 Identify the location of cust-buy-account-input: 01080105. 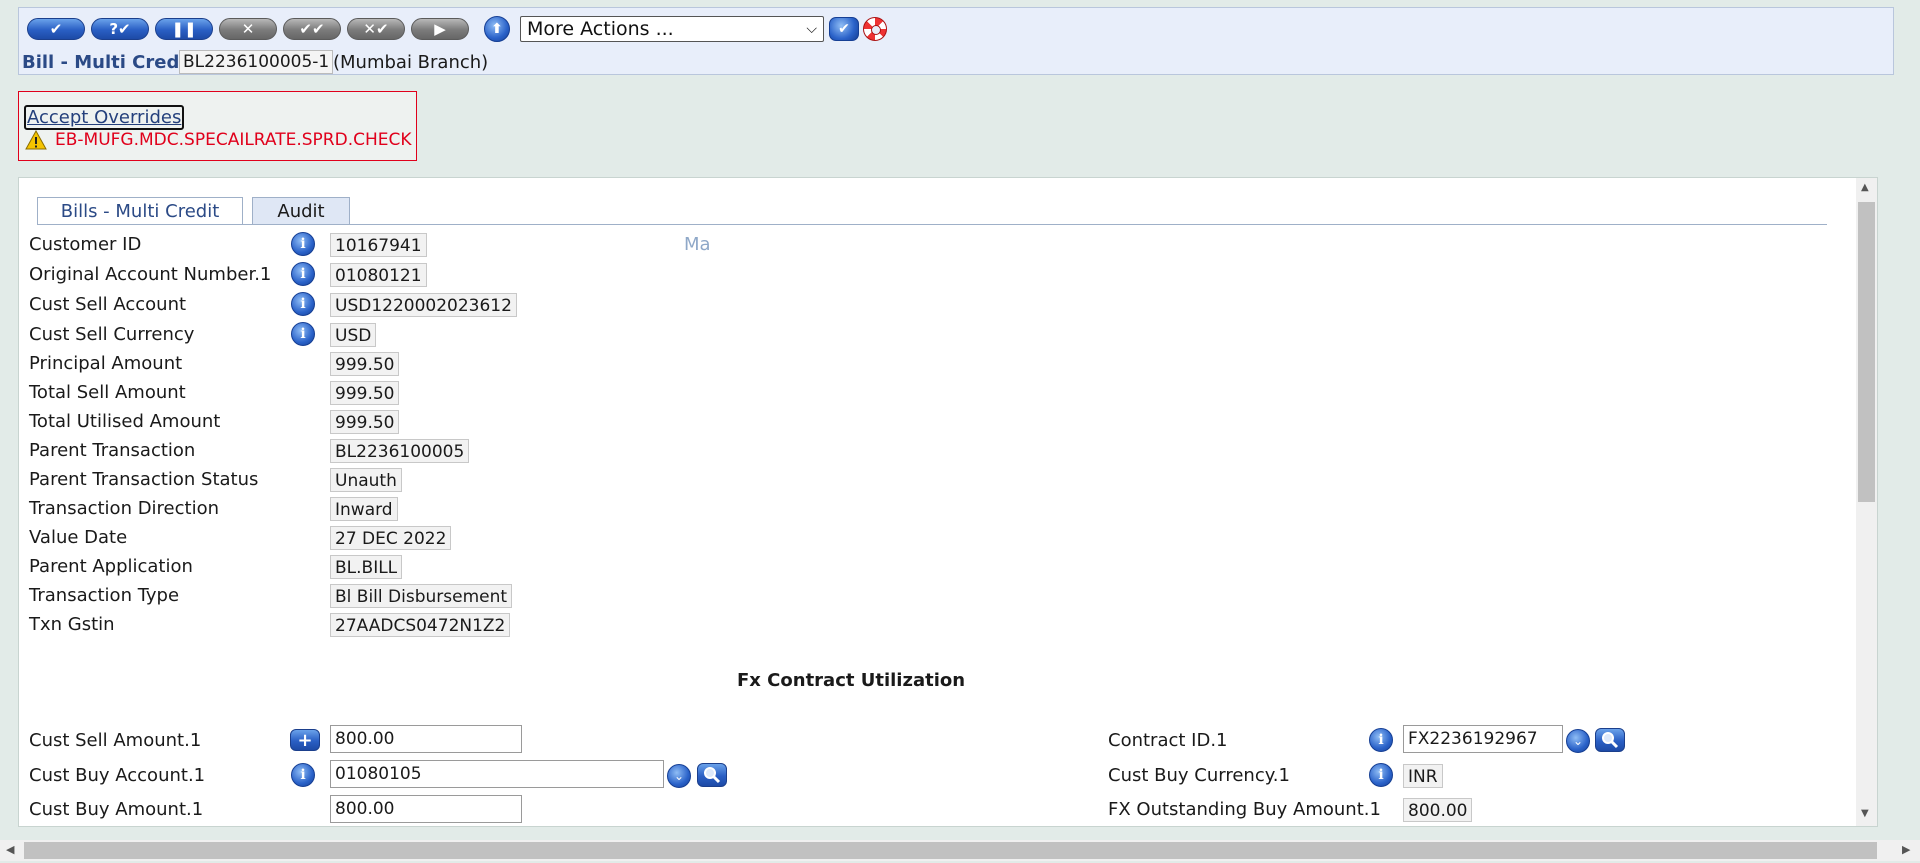
(497, 774).